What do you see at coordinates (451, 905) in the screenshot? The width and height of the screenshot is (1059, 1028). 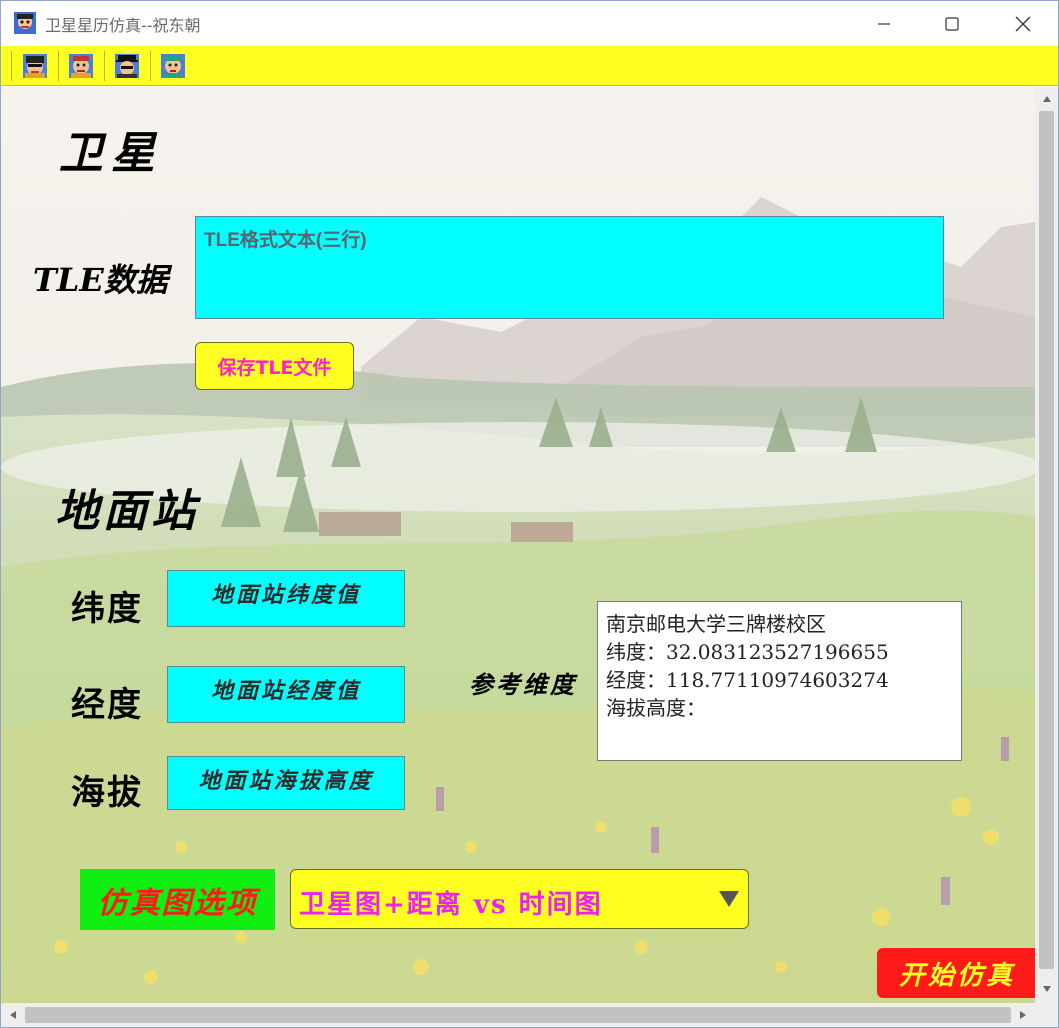 I see `dropdown-selected-value: 卫星图+距离 vs 时间图` at bounding box center [451, 905].